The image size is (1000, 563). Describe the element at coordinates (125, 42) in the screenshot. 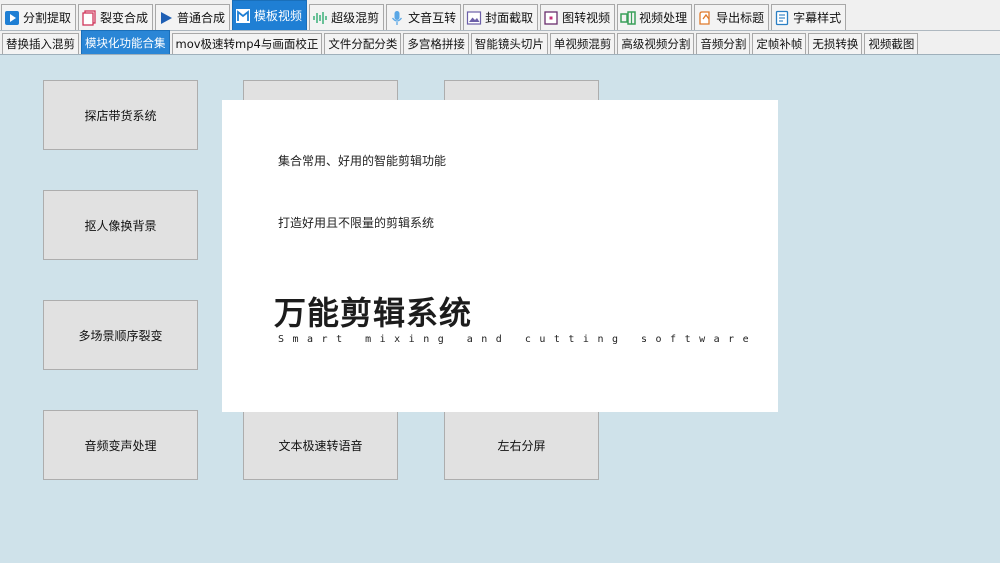

I see `subtab-modular-functions: 模块化功能合集` at that location.